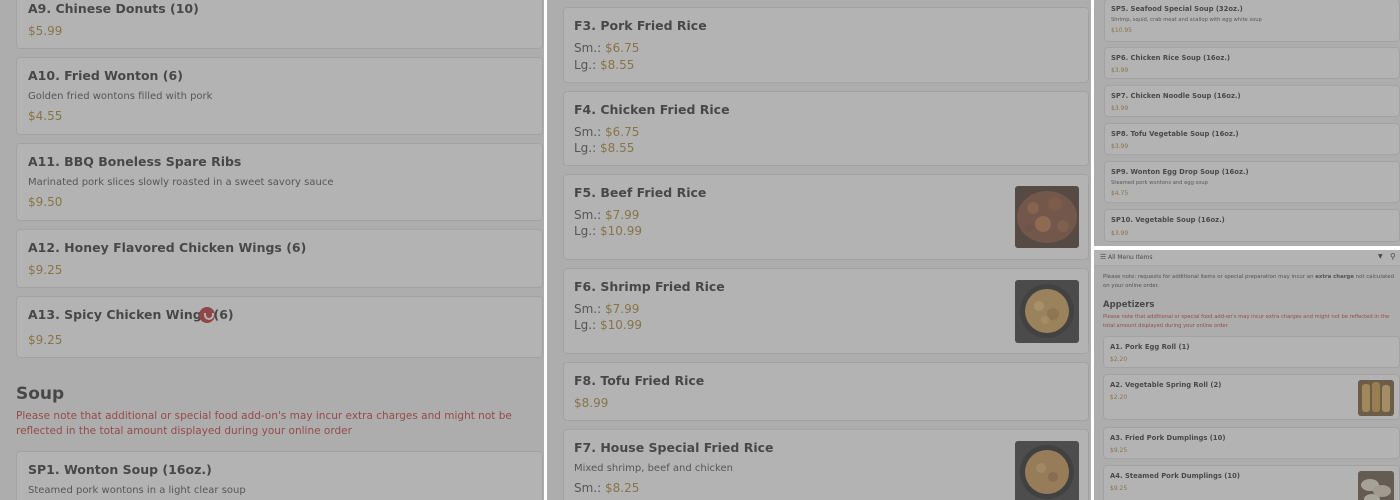  I want to click on item-name: F7. House Special Fried Rice, so click(674, 447).